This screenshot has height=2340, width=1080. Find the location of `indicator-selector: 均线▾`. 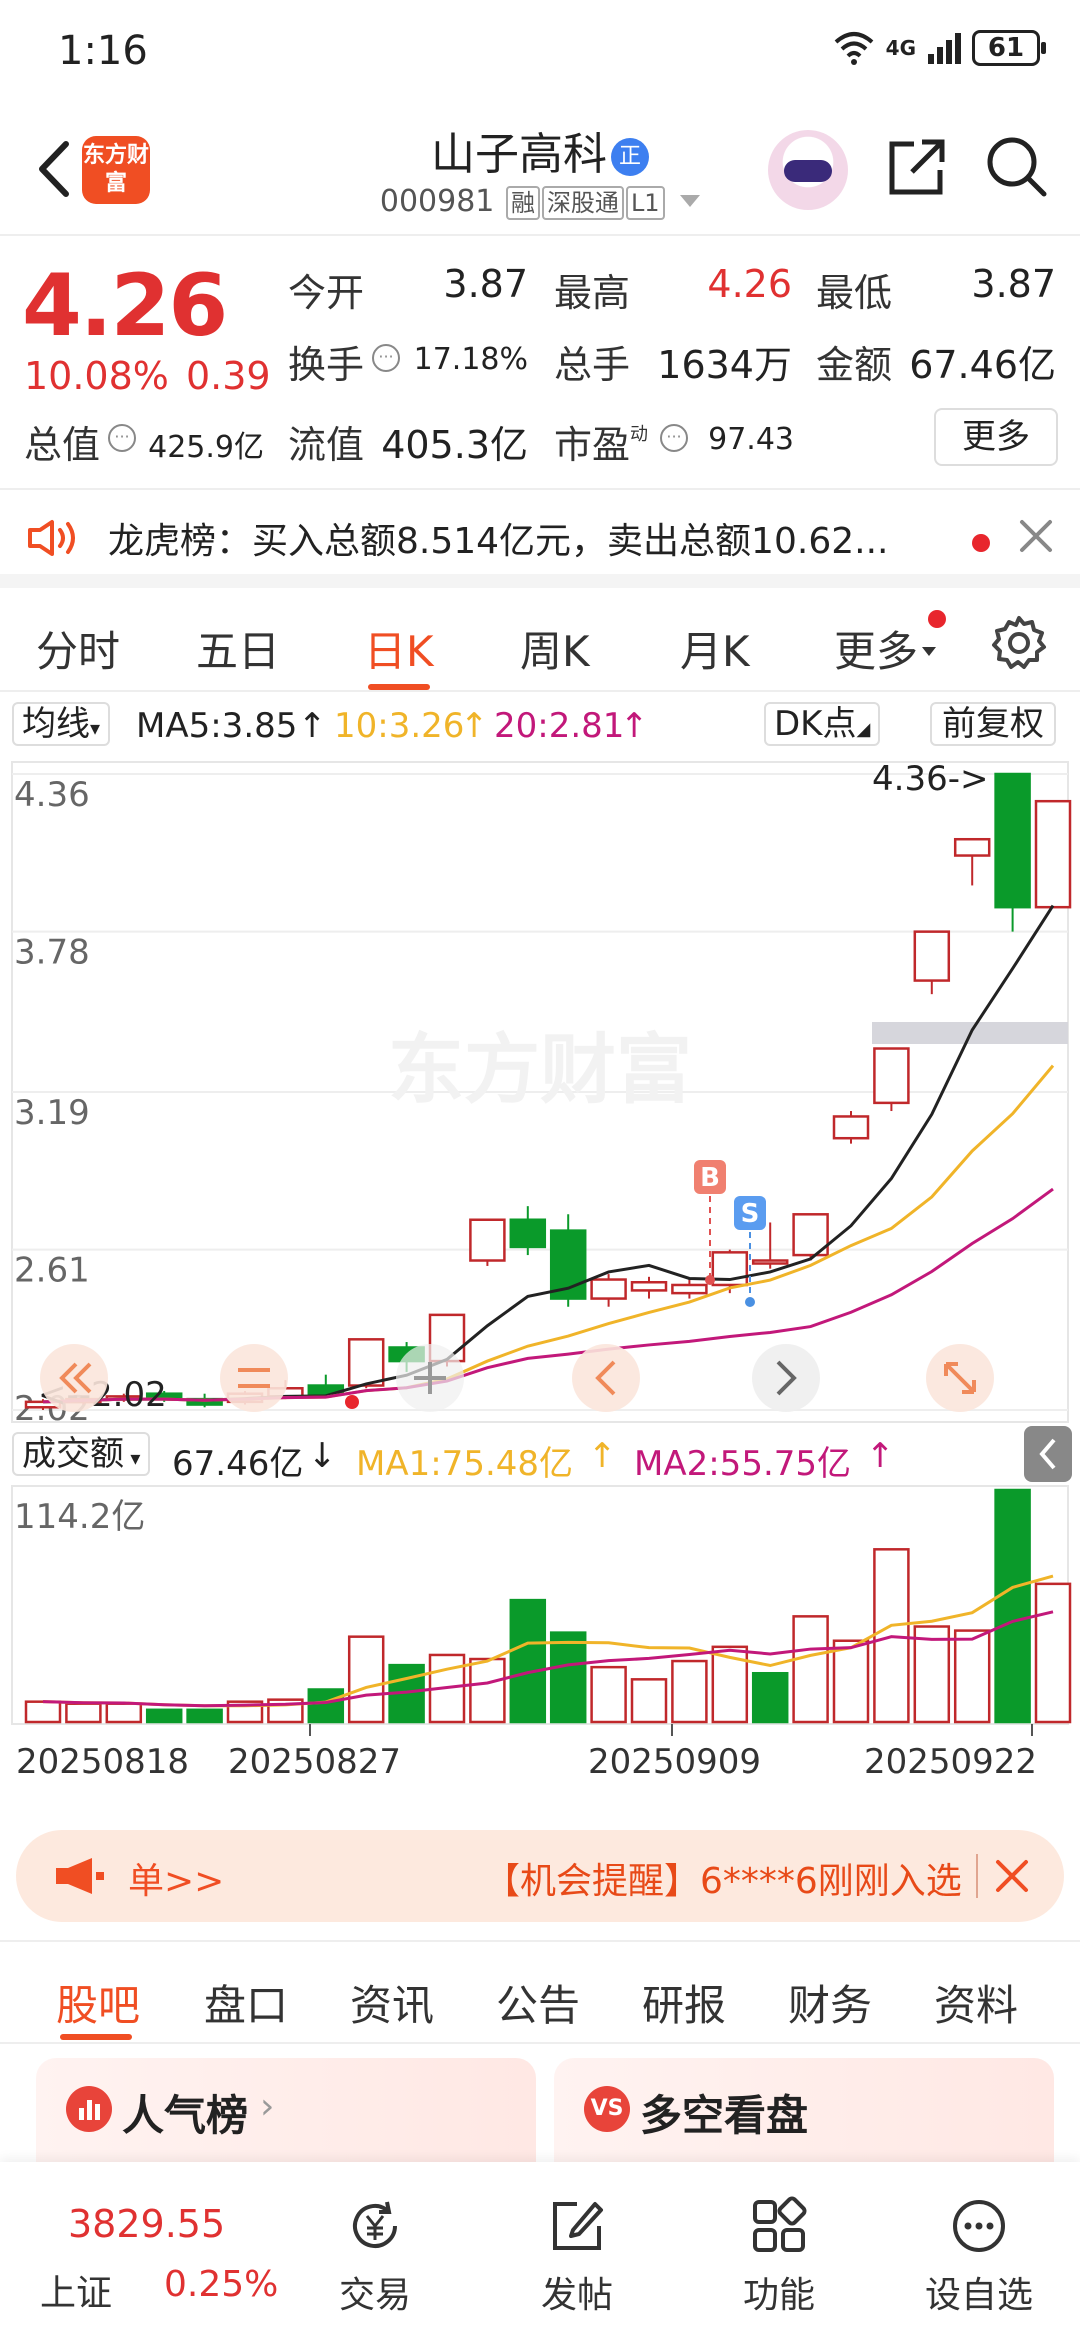

indicator-selector: 均线▾ is located at coordinates (61, 724).